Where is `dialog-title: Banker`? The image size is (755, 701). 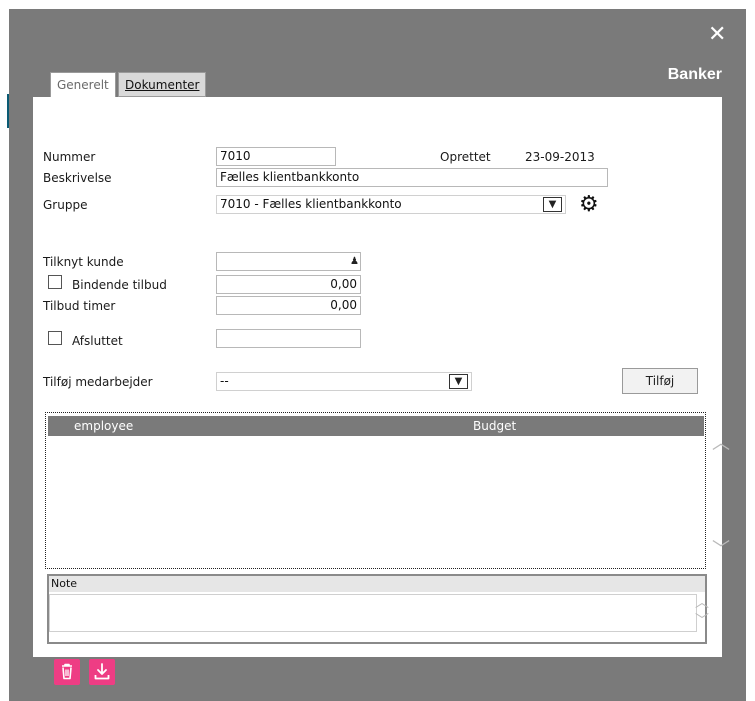
dialog-title: Banker is located at coordinates (694, 74).